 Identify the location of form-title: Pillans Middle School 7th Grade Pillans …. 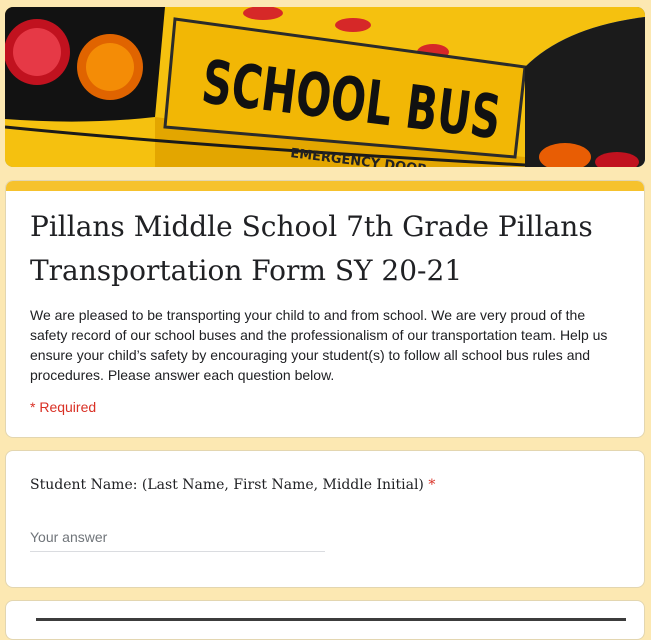
(311, 248).